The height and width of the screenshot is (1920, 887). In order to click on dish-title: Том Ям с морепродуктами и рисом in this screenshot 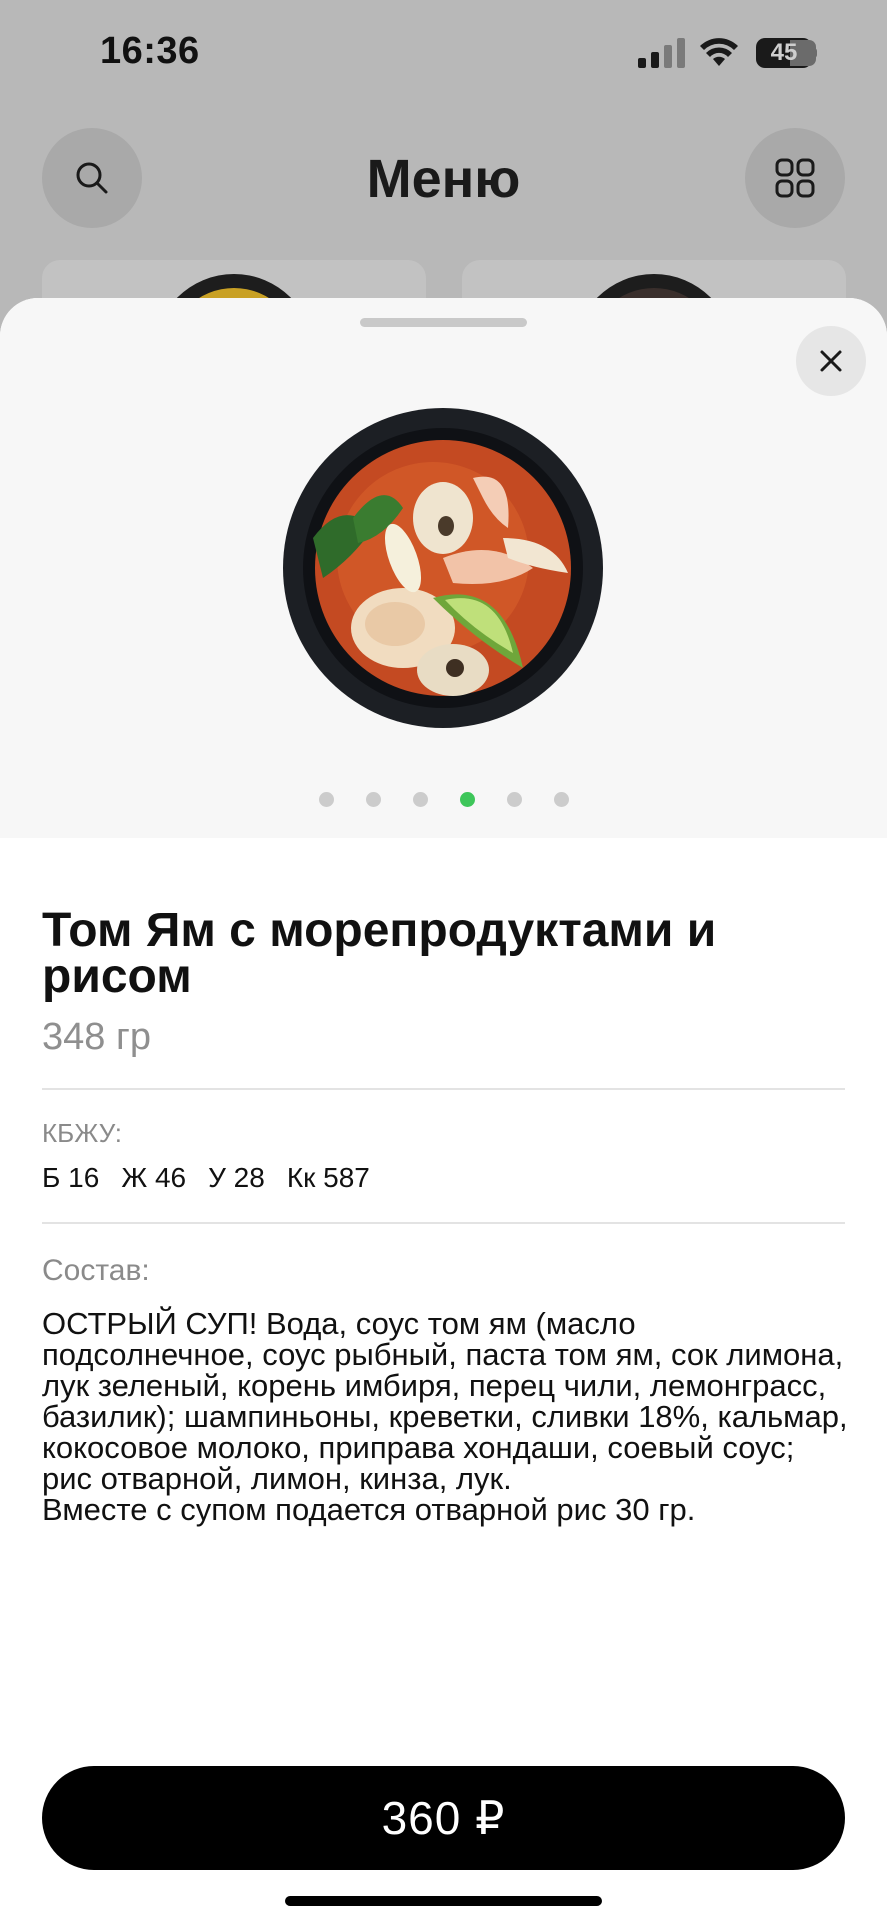, I will do `click(379, 953)`.